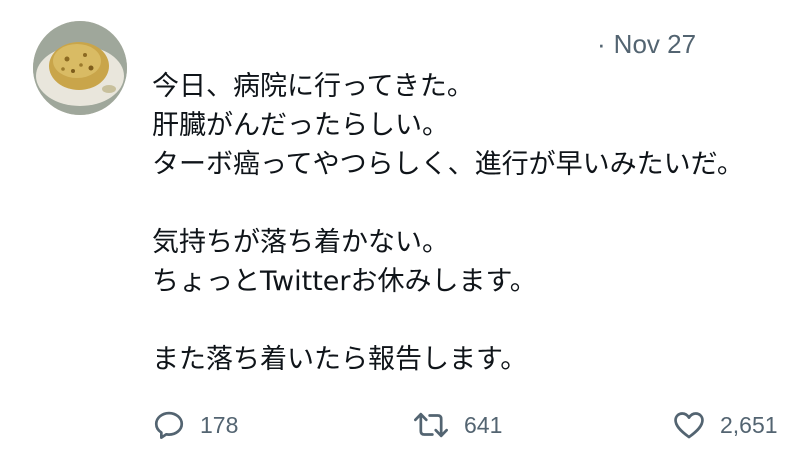 The image size is (800, 450). Describe the element at coordinates (483, 424) in the screenshot. I see `retweet-count: 641` at that location.